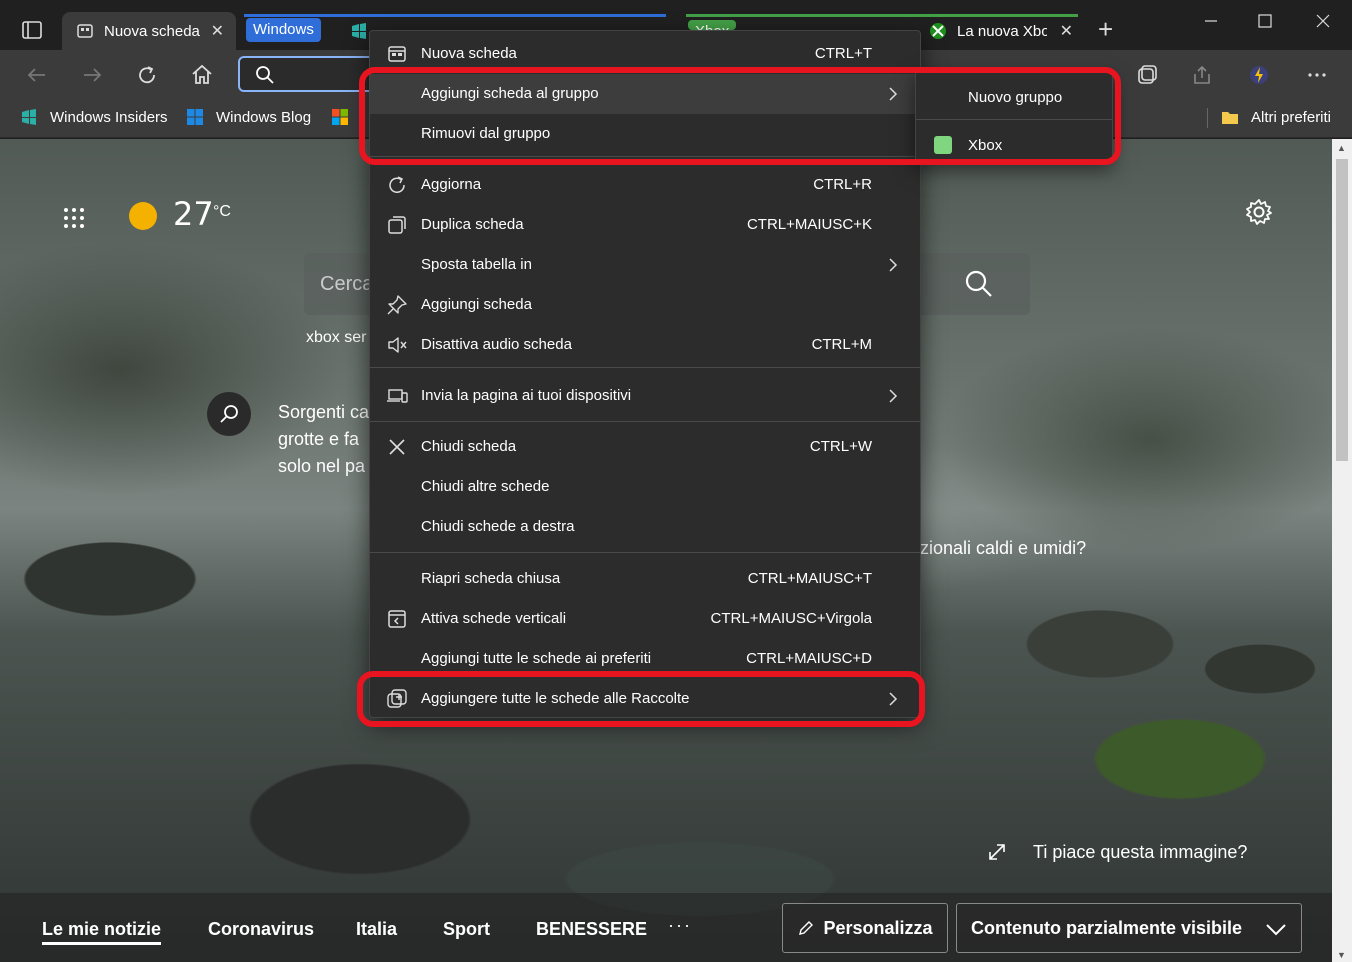 The width and height of the screenshot is (1352, 962). Describe the element at coordinates (1003, 548) in the screenshot. I see `image-fact-text-continued: zionali caldi e umidi?` at that location.